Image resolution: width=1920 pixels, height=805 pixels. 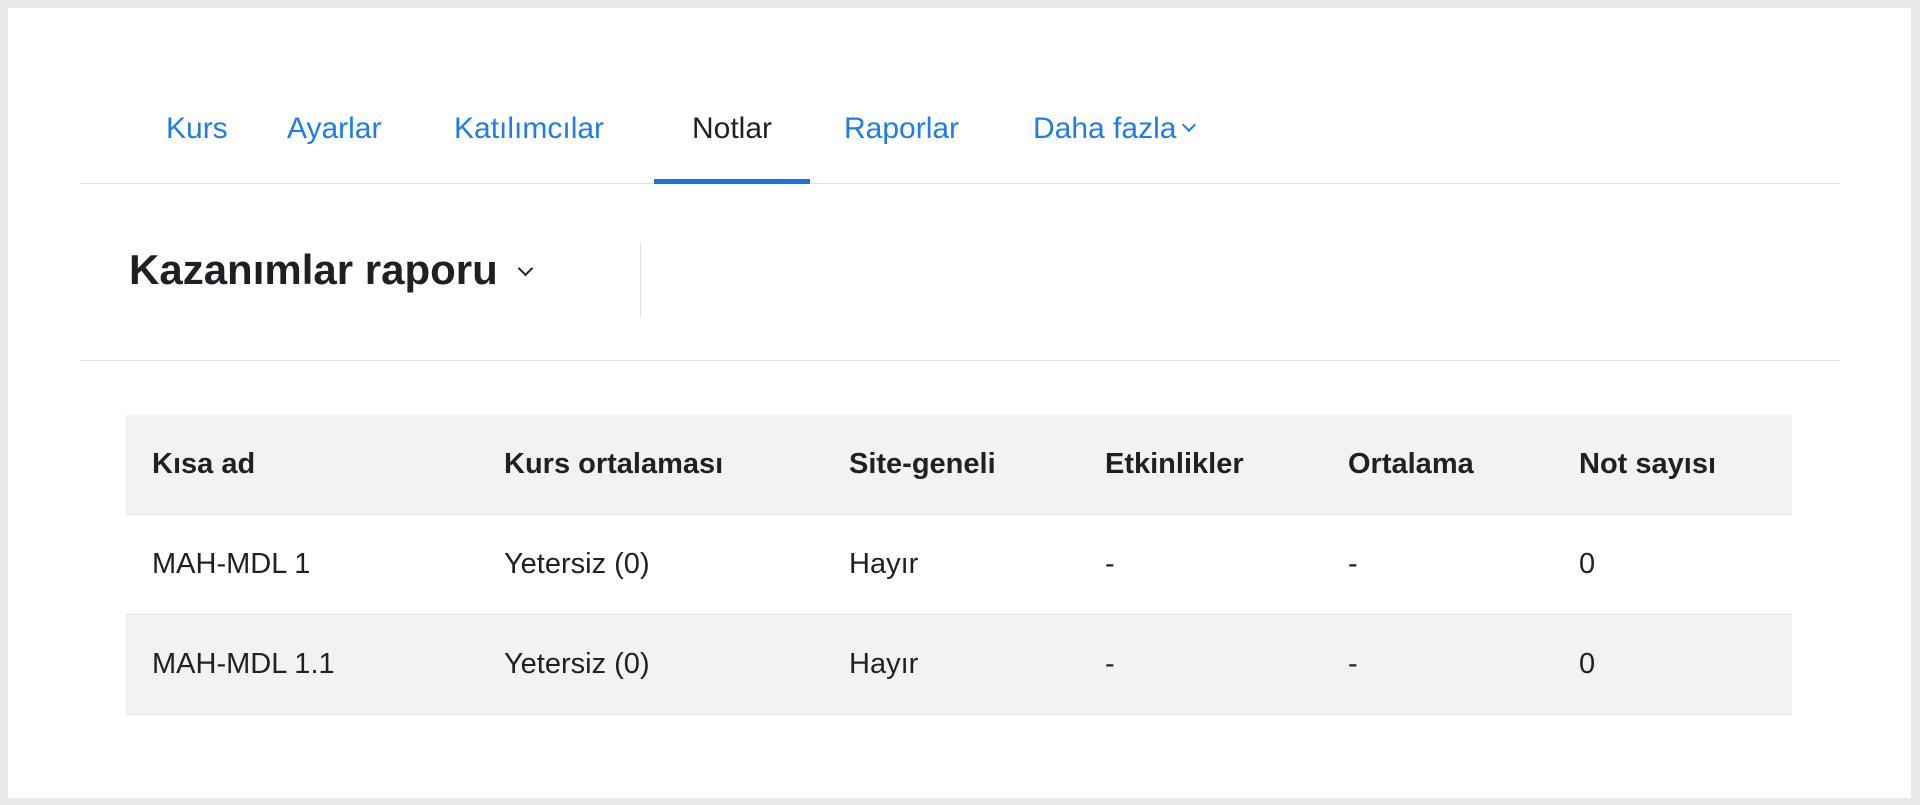 What do you see at coordinates (732, 128) in the screenshot?
I see `tab-label: Notlar` at bounding box center [732, 128].